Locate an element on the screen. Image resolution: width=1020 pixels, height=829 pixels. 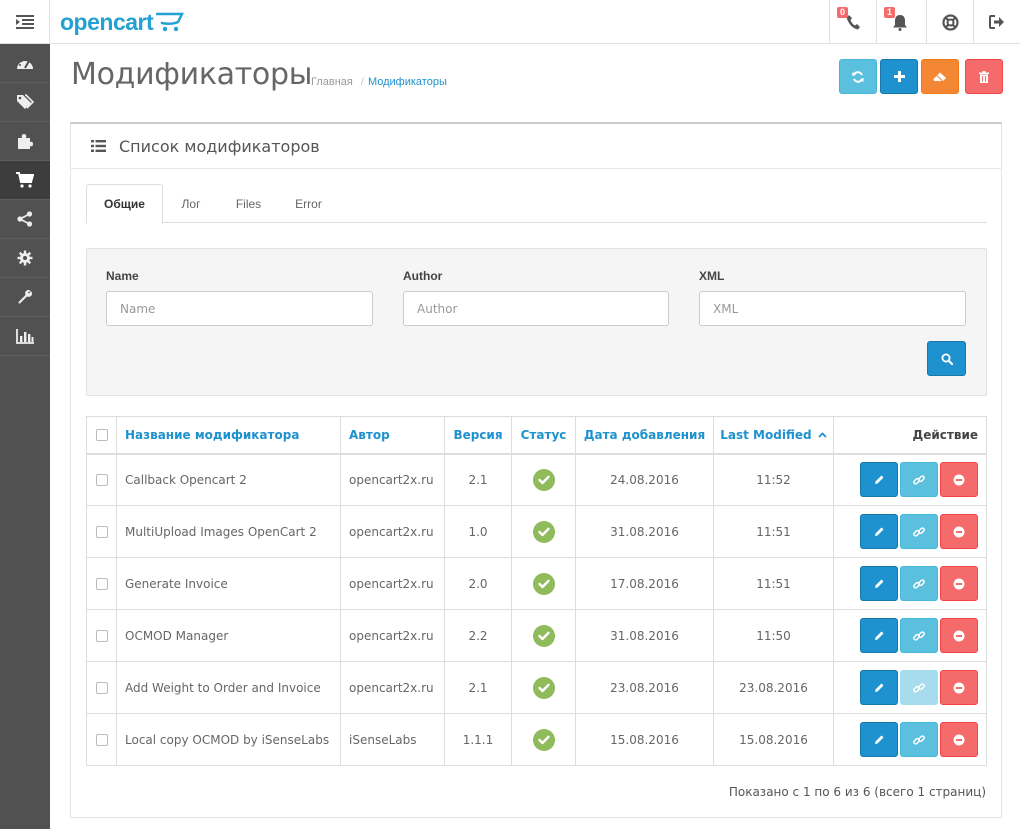
column-header-date-added: Дата добавления is located at coordinates (644, 435).